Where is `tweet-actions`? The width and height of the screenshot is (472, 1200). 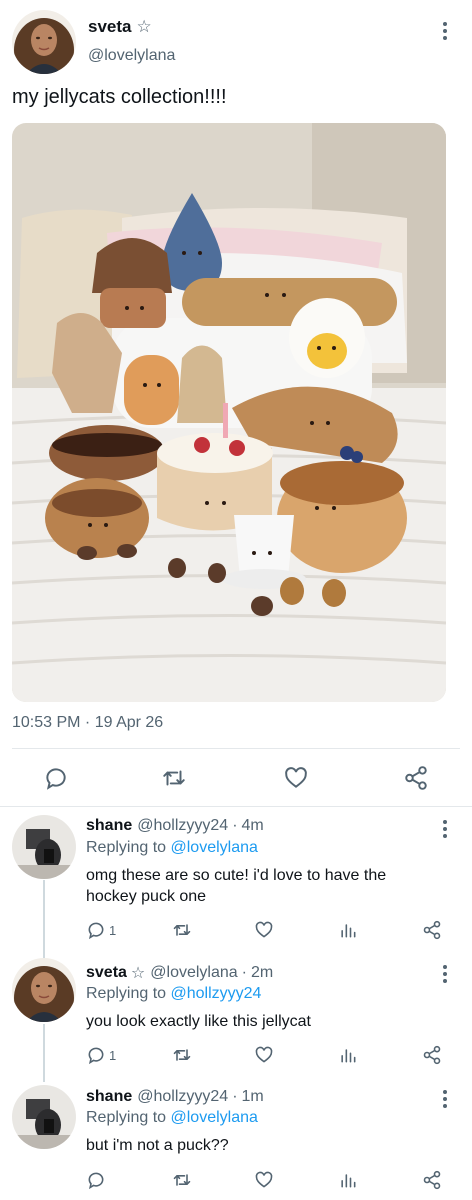 tweet-actions is located at coordinates (236, 778).